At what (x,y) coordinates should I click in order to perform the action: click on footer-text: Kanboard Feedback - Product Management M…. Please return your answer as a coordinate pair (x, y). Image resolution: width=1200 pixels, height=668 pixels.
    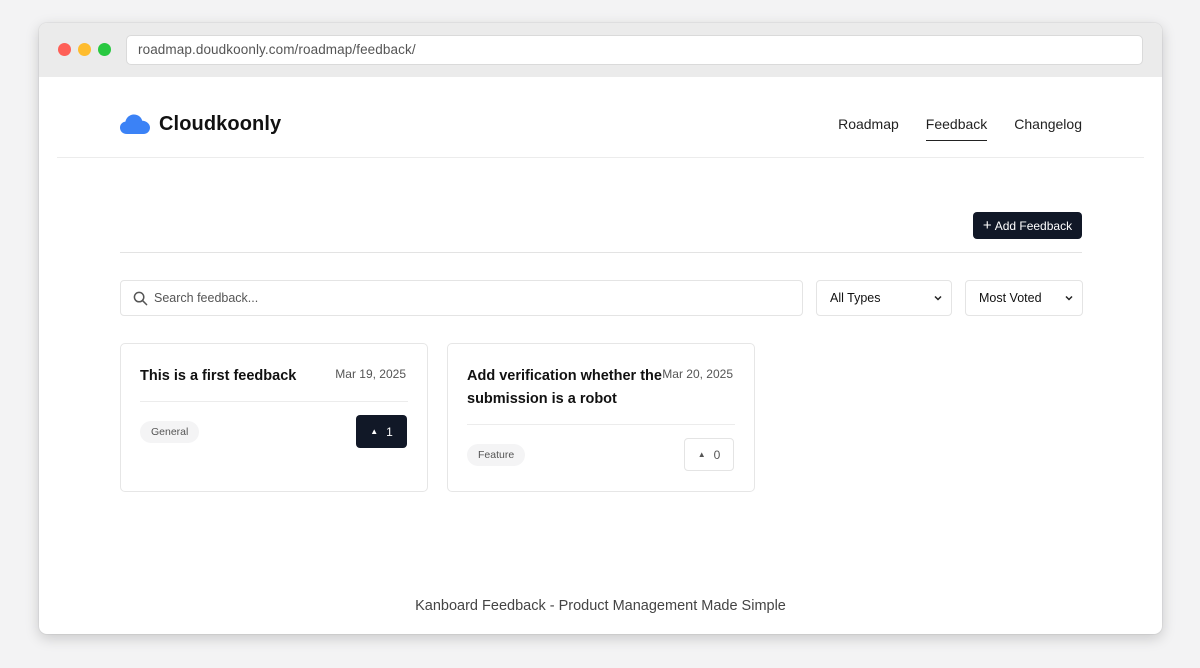
    Looking at the image, I should click on (600, 606).